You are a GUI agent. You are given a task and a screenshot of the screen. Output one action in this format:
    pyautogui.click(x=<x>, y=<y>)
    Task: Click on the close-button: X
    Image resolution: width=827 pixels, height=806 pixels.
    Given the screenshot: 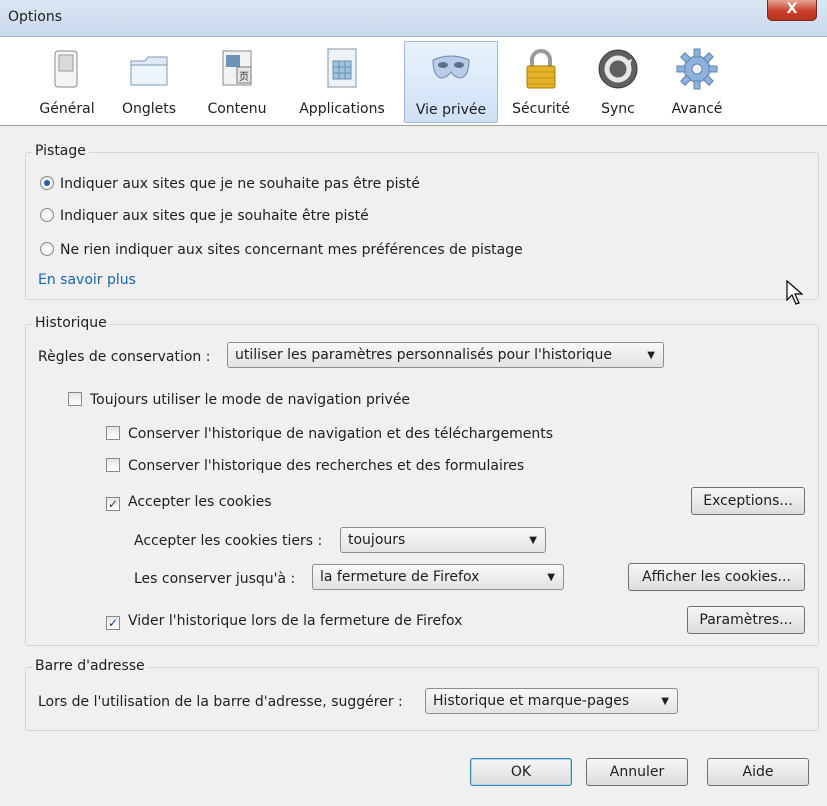 What is the action you would take?
    pyautogui.click(x=792, y=10)
    